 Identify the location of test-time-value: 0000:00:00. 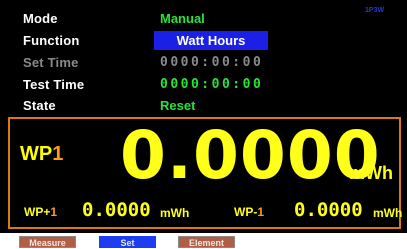
(212, 84).